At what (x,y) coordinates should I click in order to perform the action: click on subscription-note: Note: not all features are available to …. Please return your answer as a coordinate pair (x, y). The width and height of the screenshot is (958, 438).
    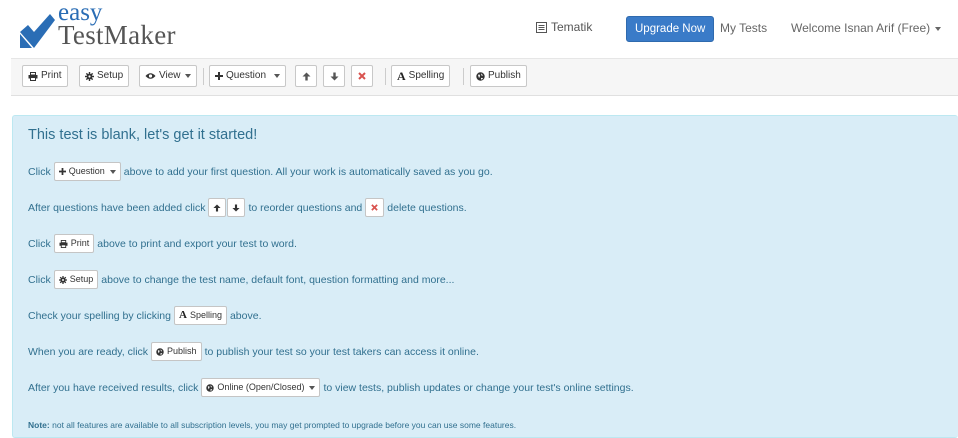
    Looking at the image, I should click on (272, 425).